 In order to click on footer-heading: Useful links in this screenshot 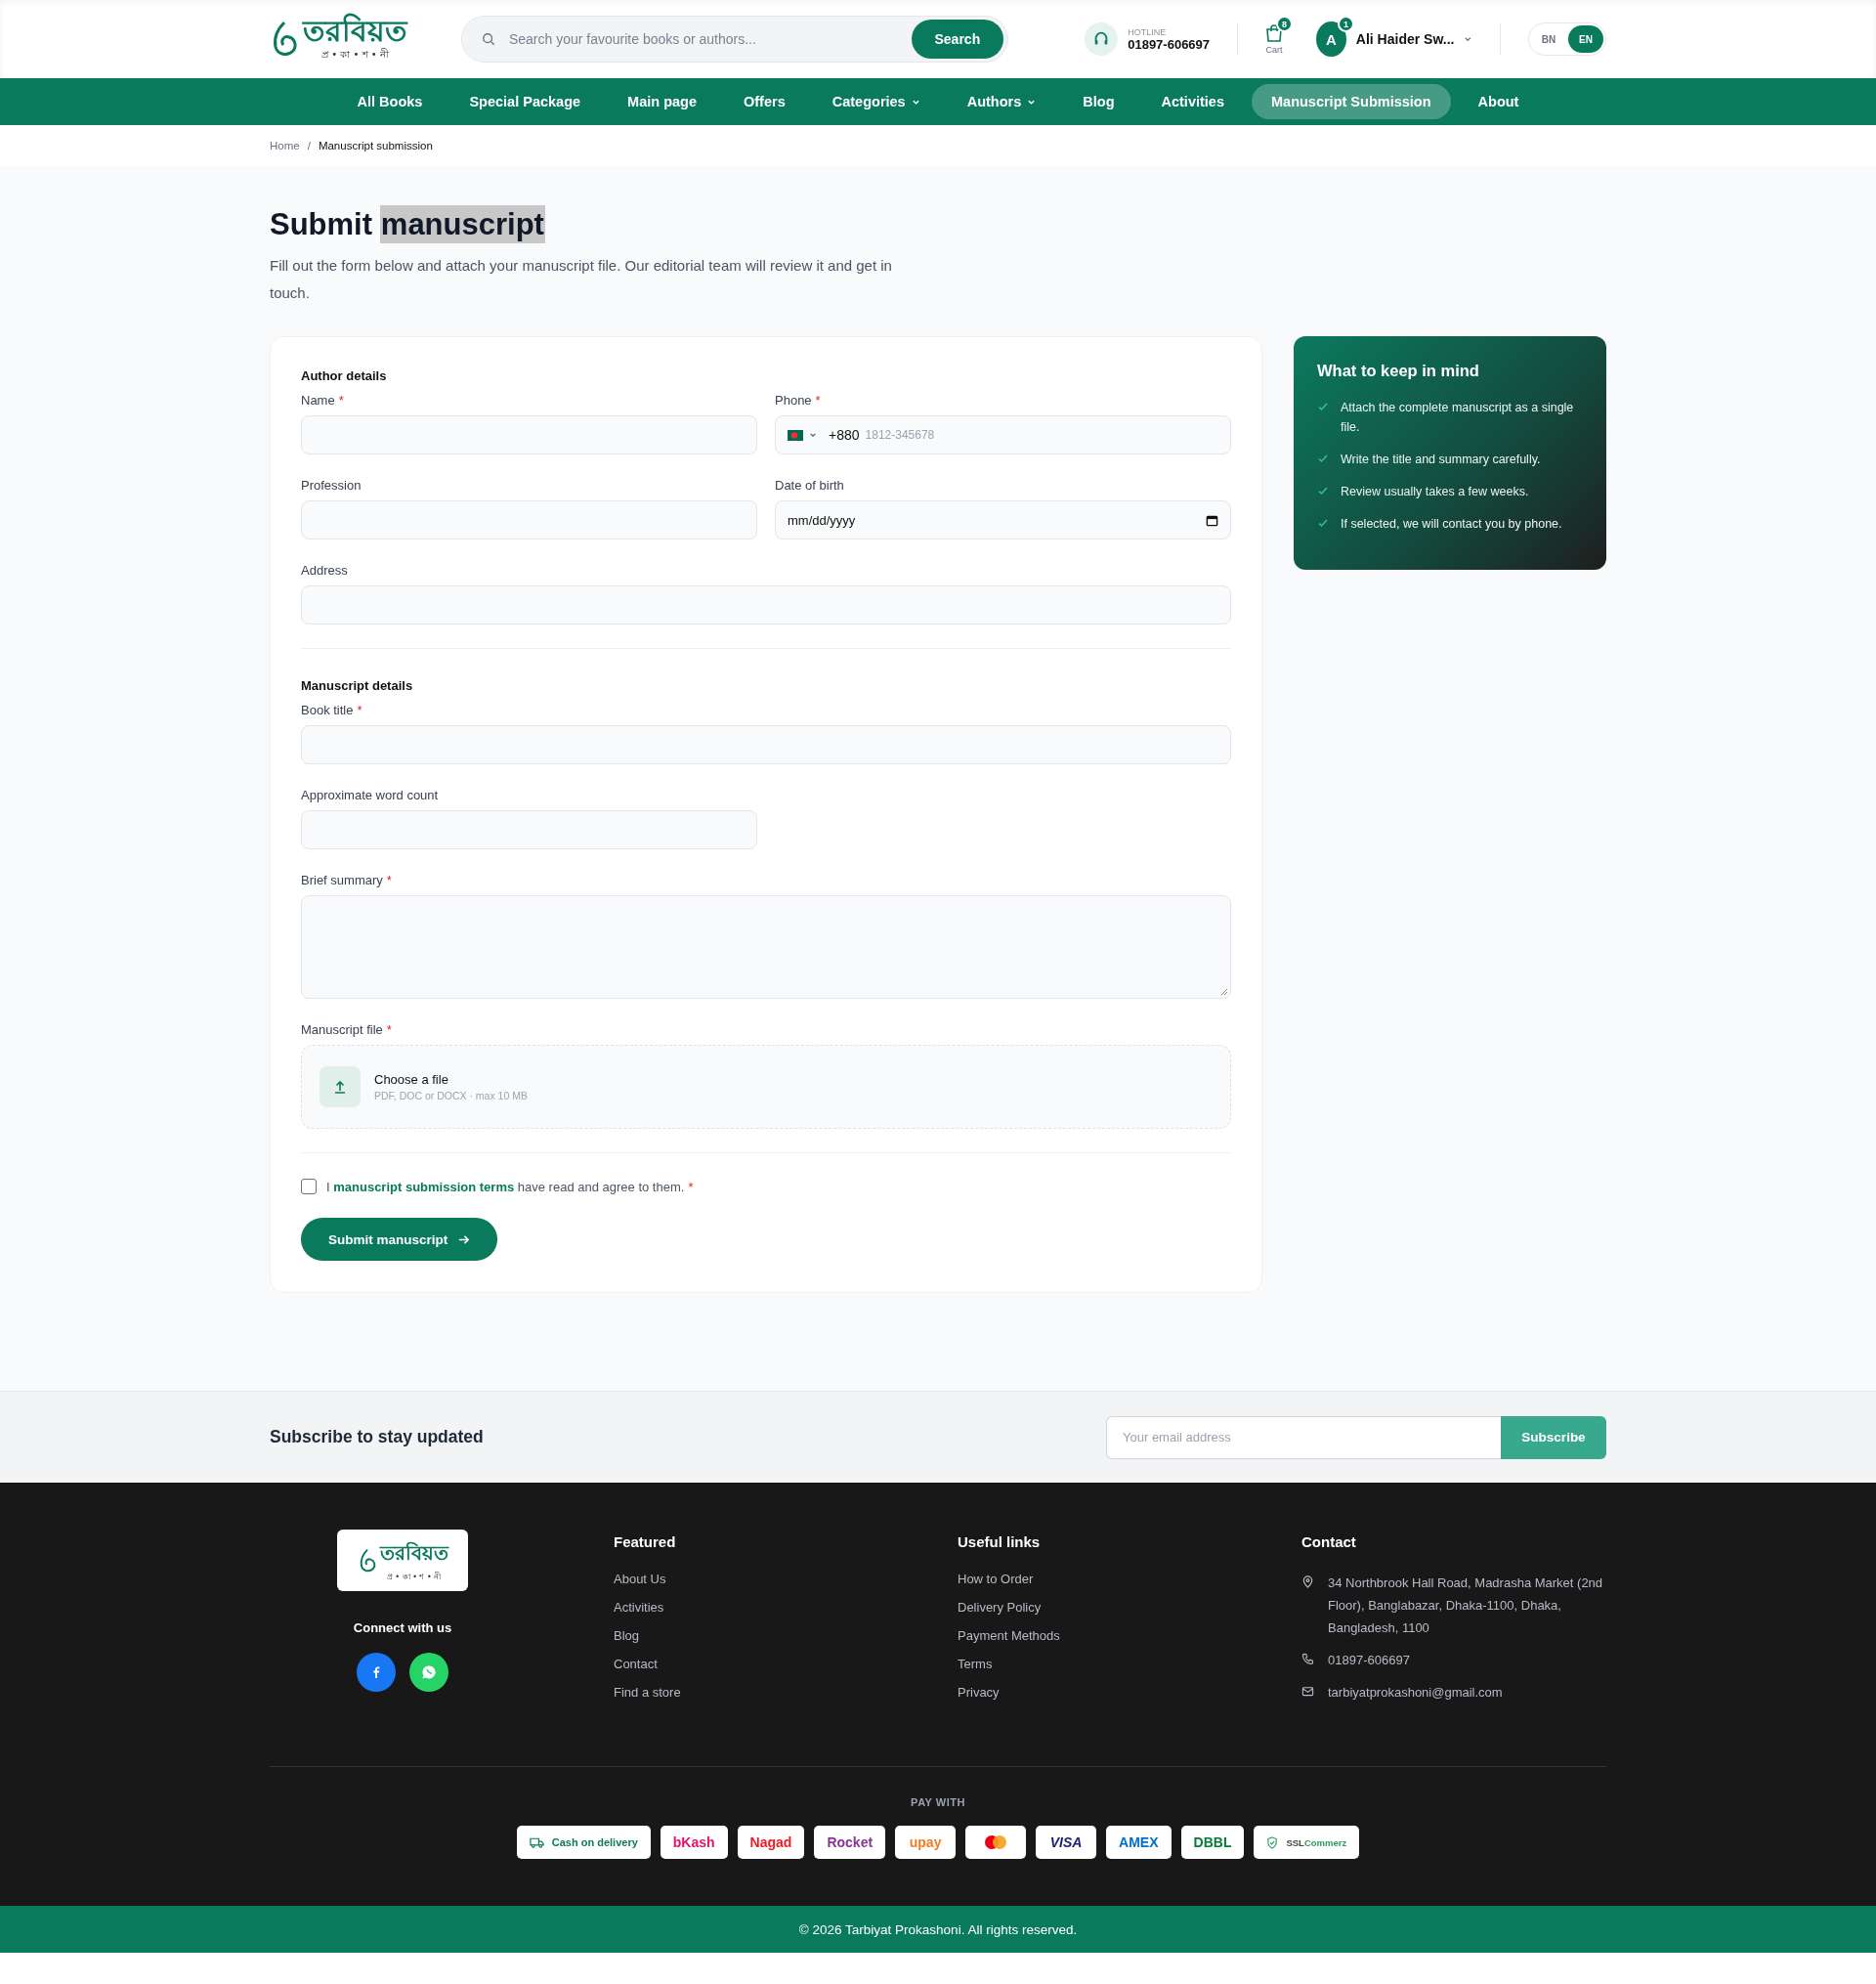, I will do `click(1000, 1542)`.